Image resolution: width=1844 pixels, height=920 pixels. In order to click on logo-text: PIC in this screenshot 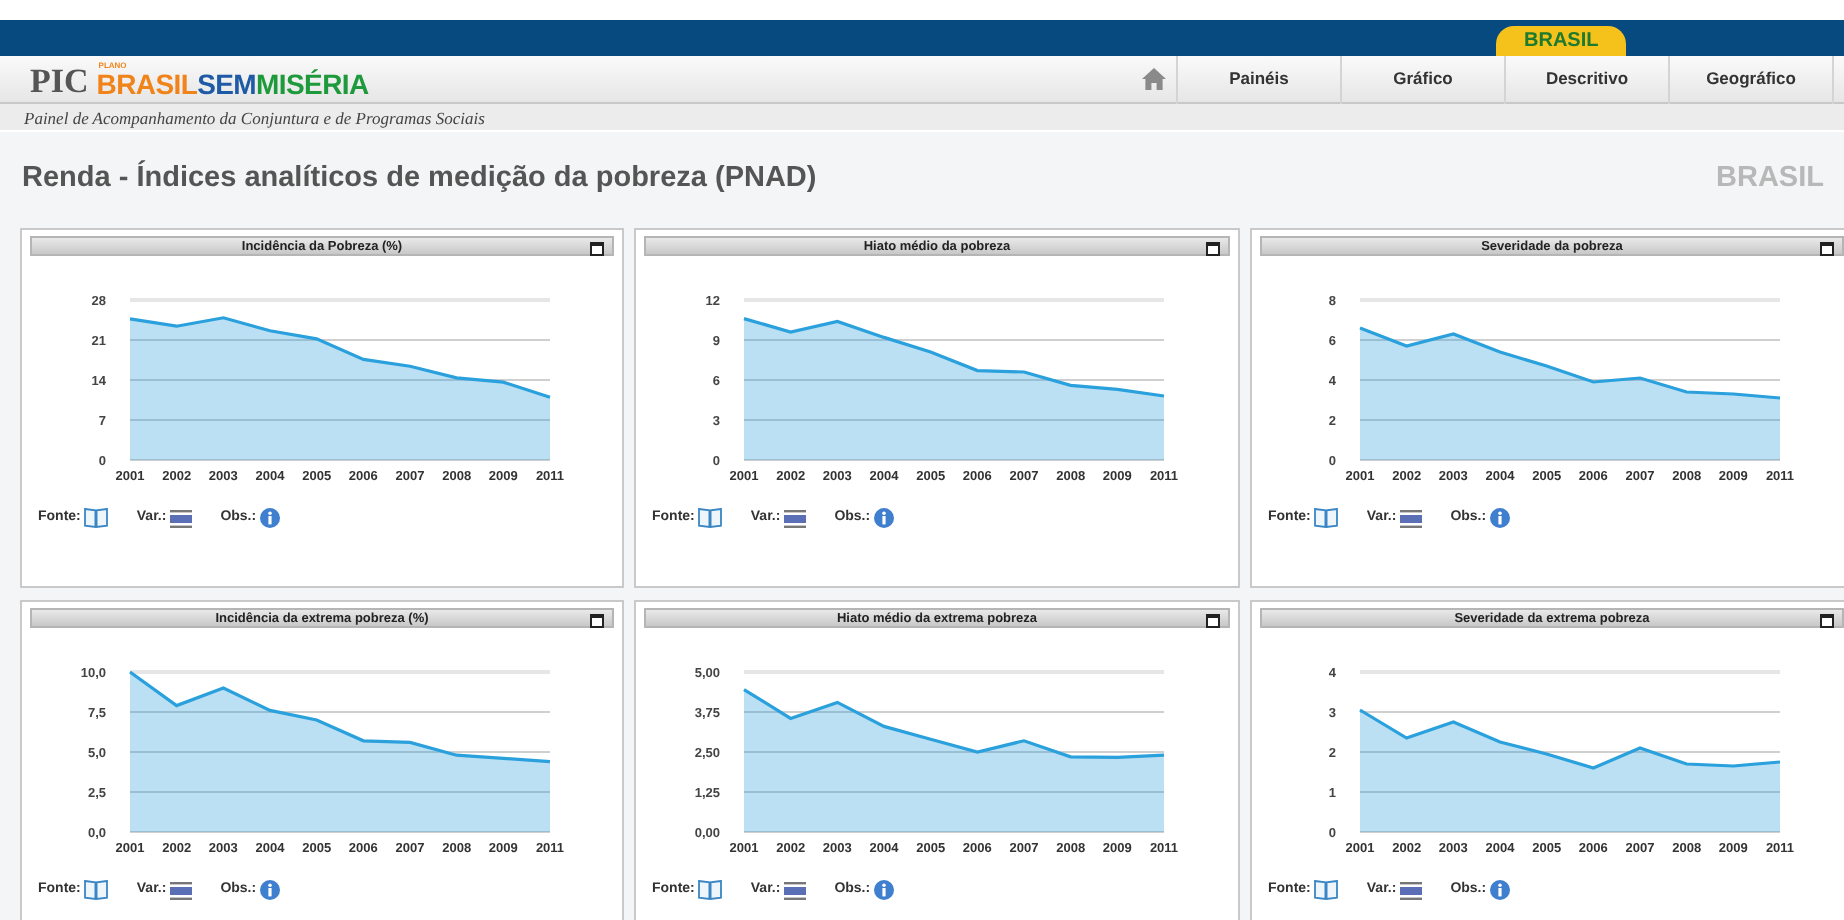, I will do `click(59, 80)`.